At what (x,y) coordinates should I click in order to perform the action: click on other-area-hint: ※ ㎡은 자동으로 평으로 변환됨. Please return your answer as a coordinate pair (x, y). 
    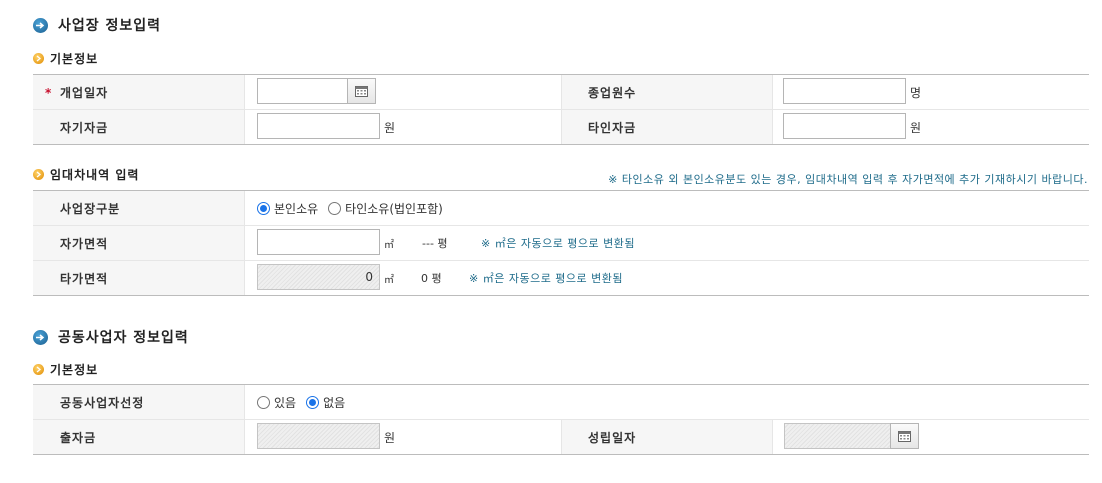
    Looking at the image, I should click on (546, 278).